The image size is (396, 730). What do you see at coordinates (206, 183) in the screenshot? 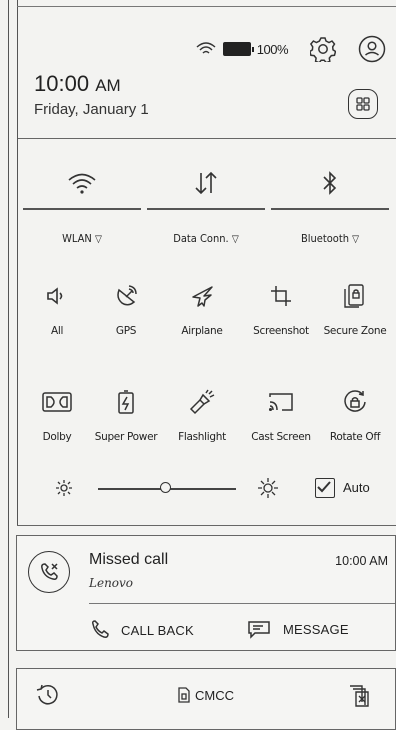
I see `data-arrows-icon` at bounding box center [206, 183].